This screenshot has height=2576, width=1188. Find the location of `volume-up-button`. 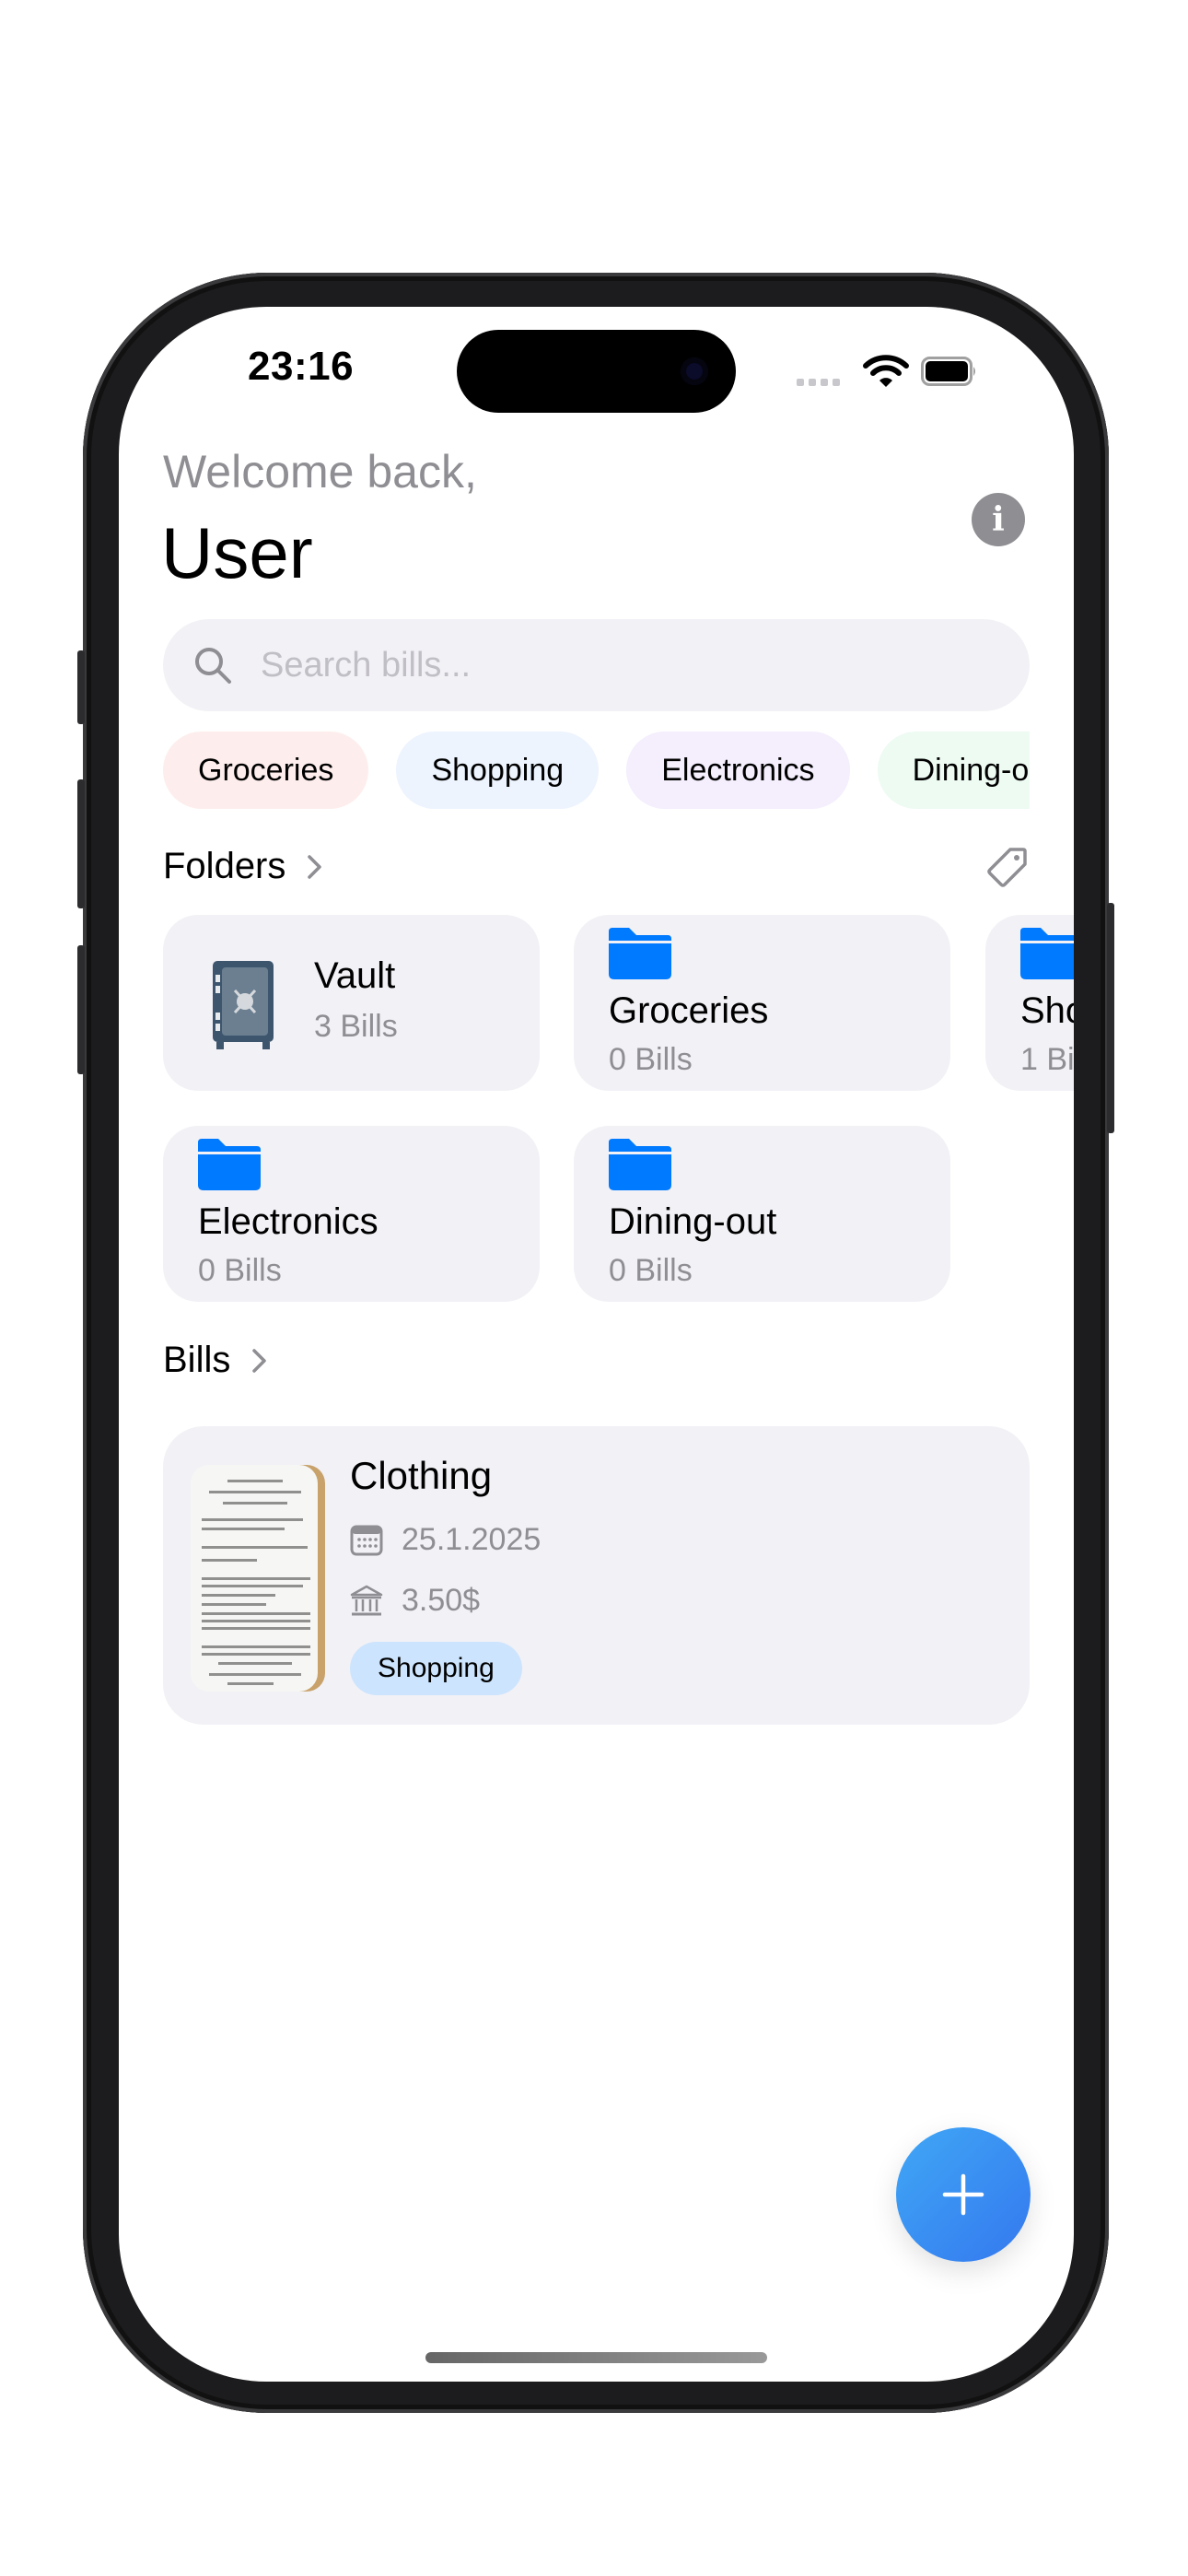

volume-up-button is located at coordinates (81, 843).